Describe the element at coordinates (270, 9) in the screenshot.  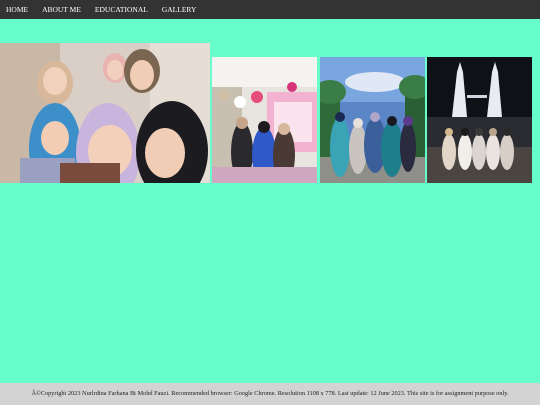
I see `top-navigation-bar: HOME ABOUT ME EDUCATIONAL GALLERY` at that location.